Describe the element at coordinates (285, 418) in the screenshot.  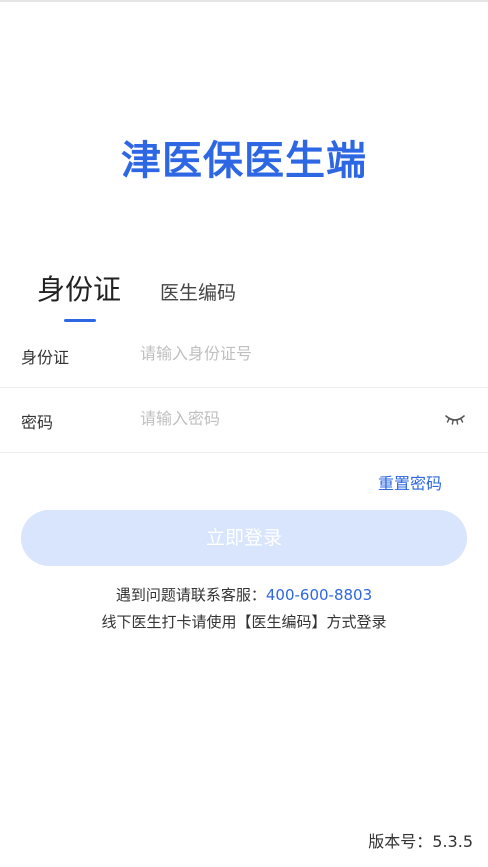
I see `password-input` at that location.